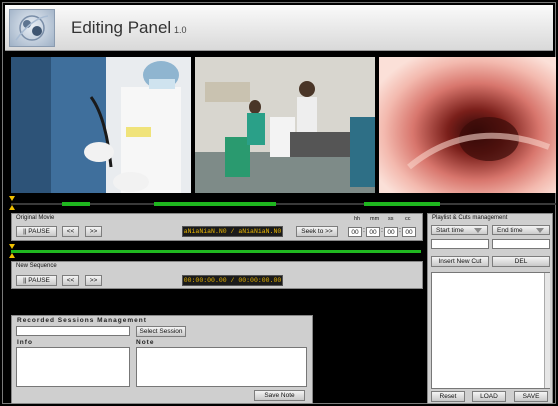  I want to click on seek-button: Seek to >>, so click(317, 231).